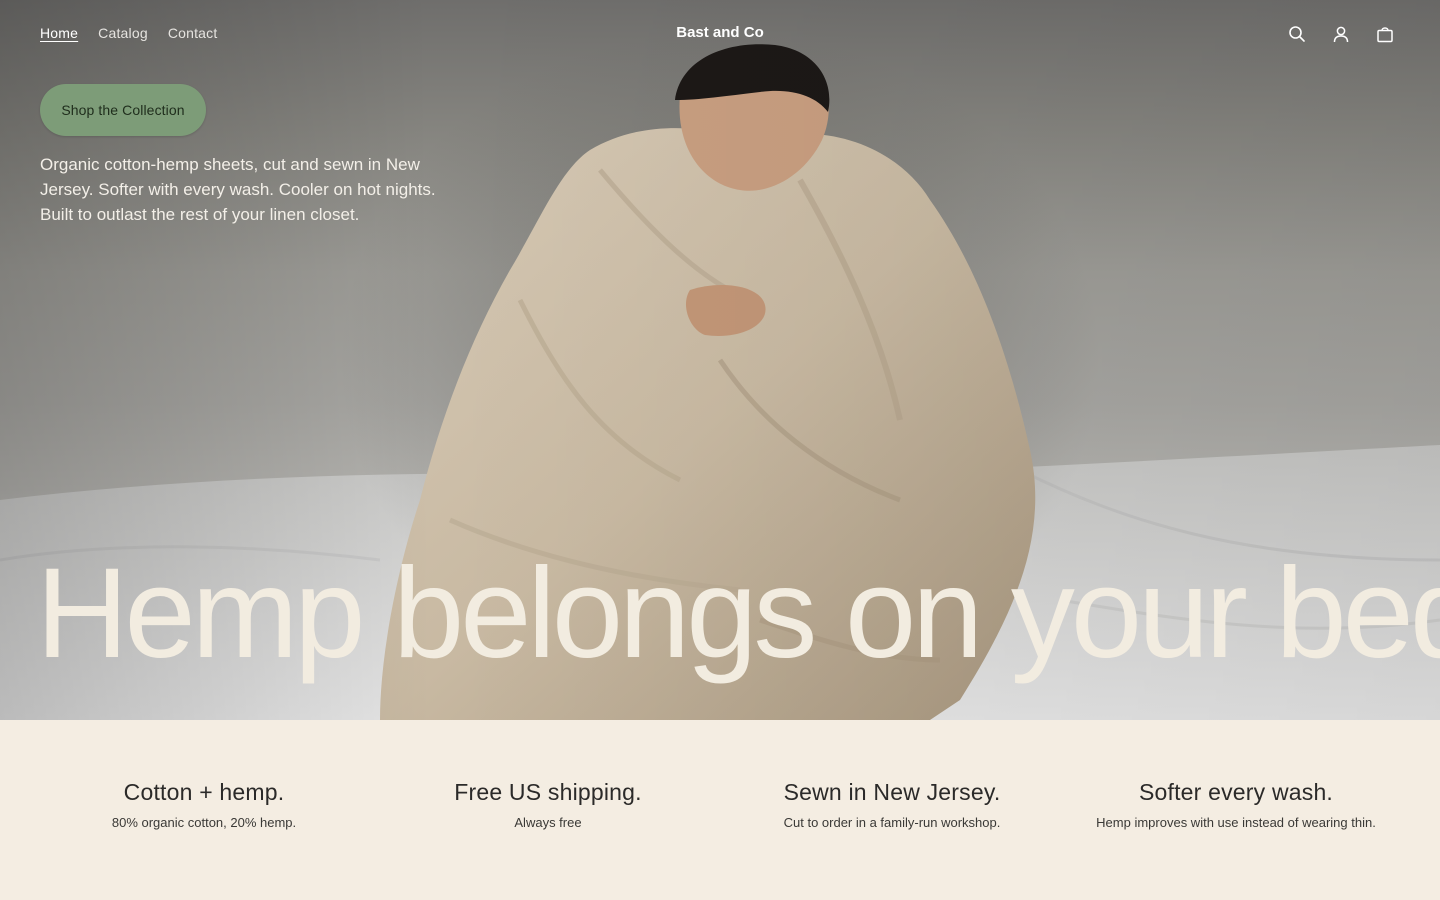  I want to click on site-header: Home Catalog Contact Bast and Co, so click(720, 33).